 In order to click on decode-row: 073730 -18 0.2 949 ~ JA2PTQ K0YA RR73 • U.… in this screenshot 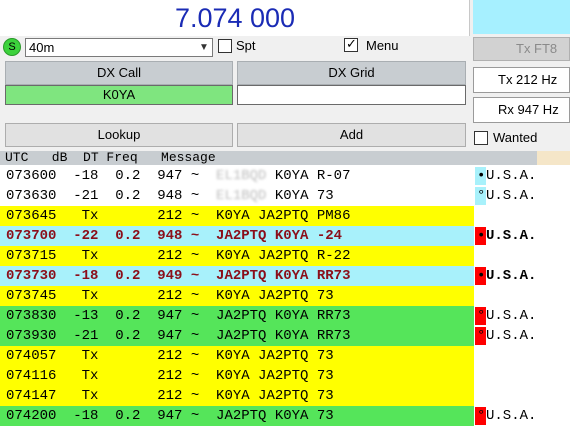, I will do `click(285, 276)`.